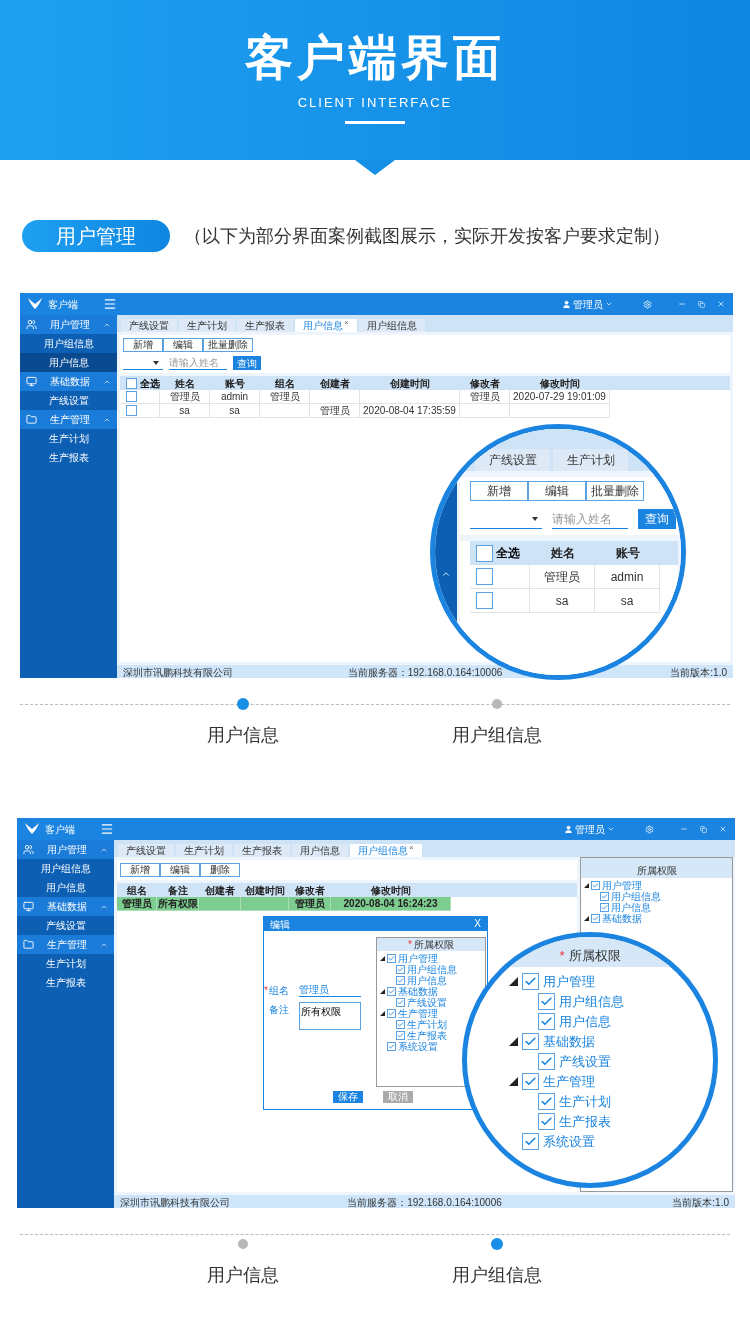 The width and height of the screenshot is (750, 1330). What do you see at coordinates (110, 304) in the screenshot?
I see `menu-icon` at bounding box center [110, 304].